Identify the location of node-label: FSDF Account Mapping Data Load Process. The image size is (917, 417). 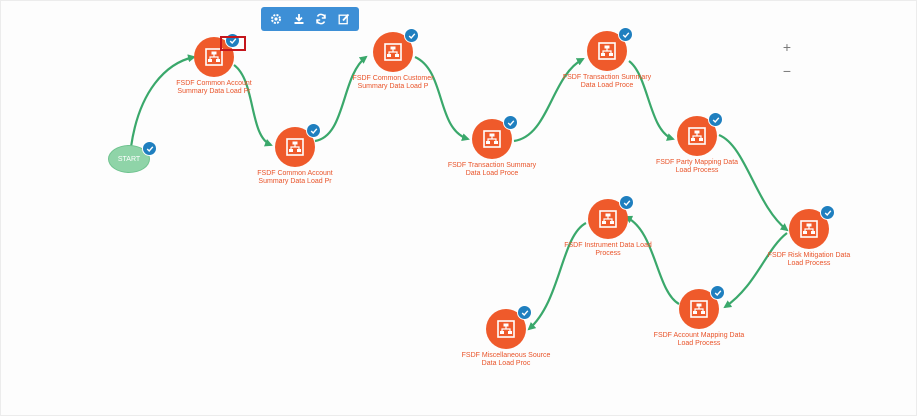
(699, 339).